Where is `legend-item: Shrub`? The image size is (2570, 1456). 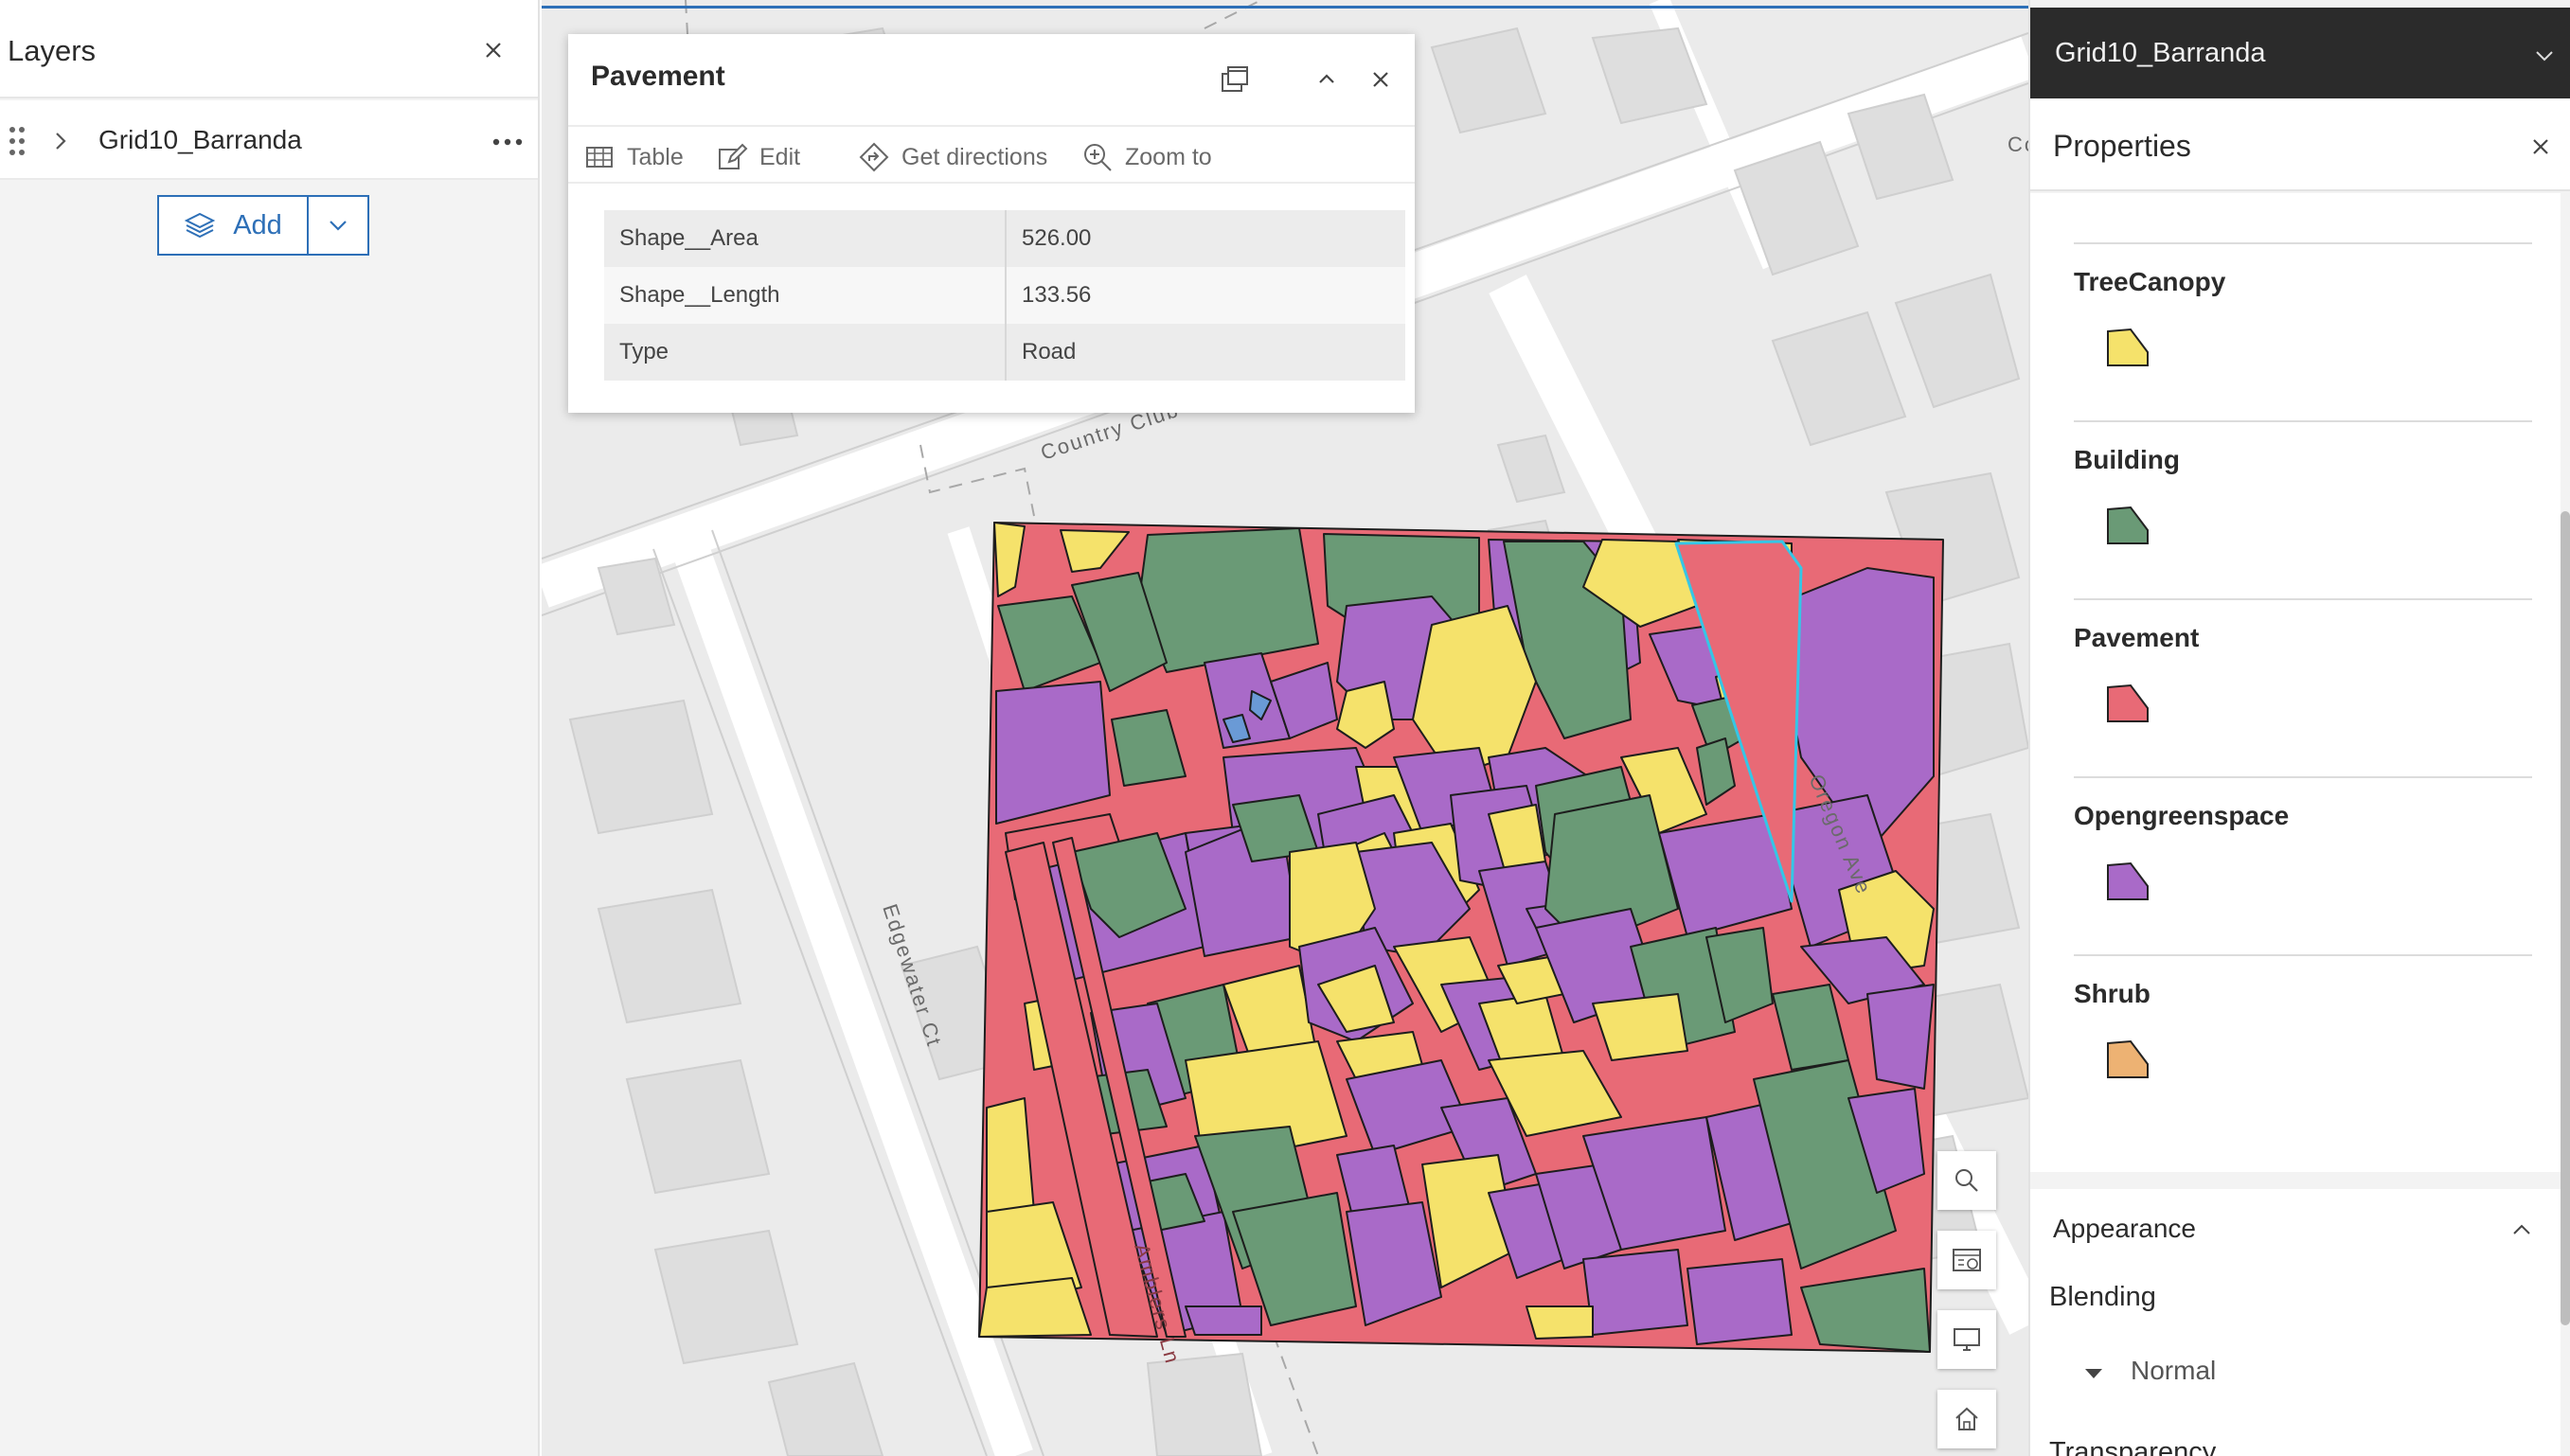
legend-item: Shrub is located at coordinates (2303, 1043).